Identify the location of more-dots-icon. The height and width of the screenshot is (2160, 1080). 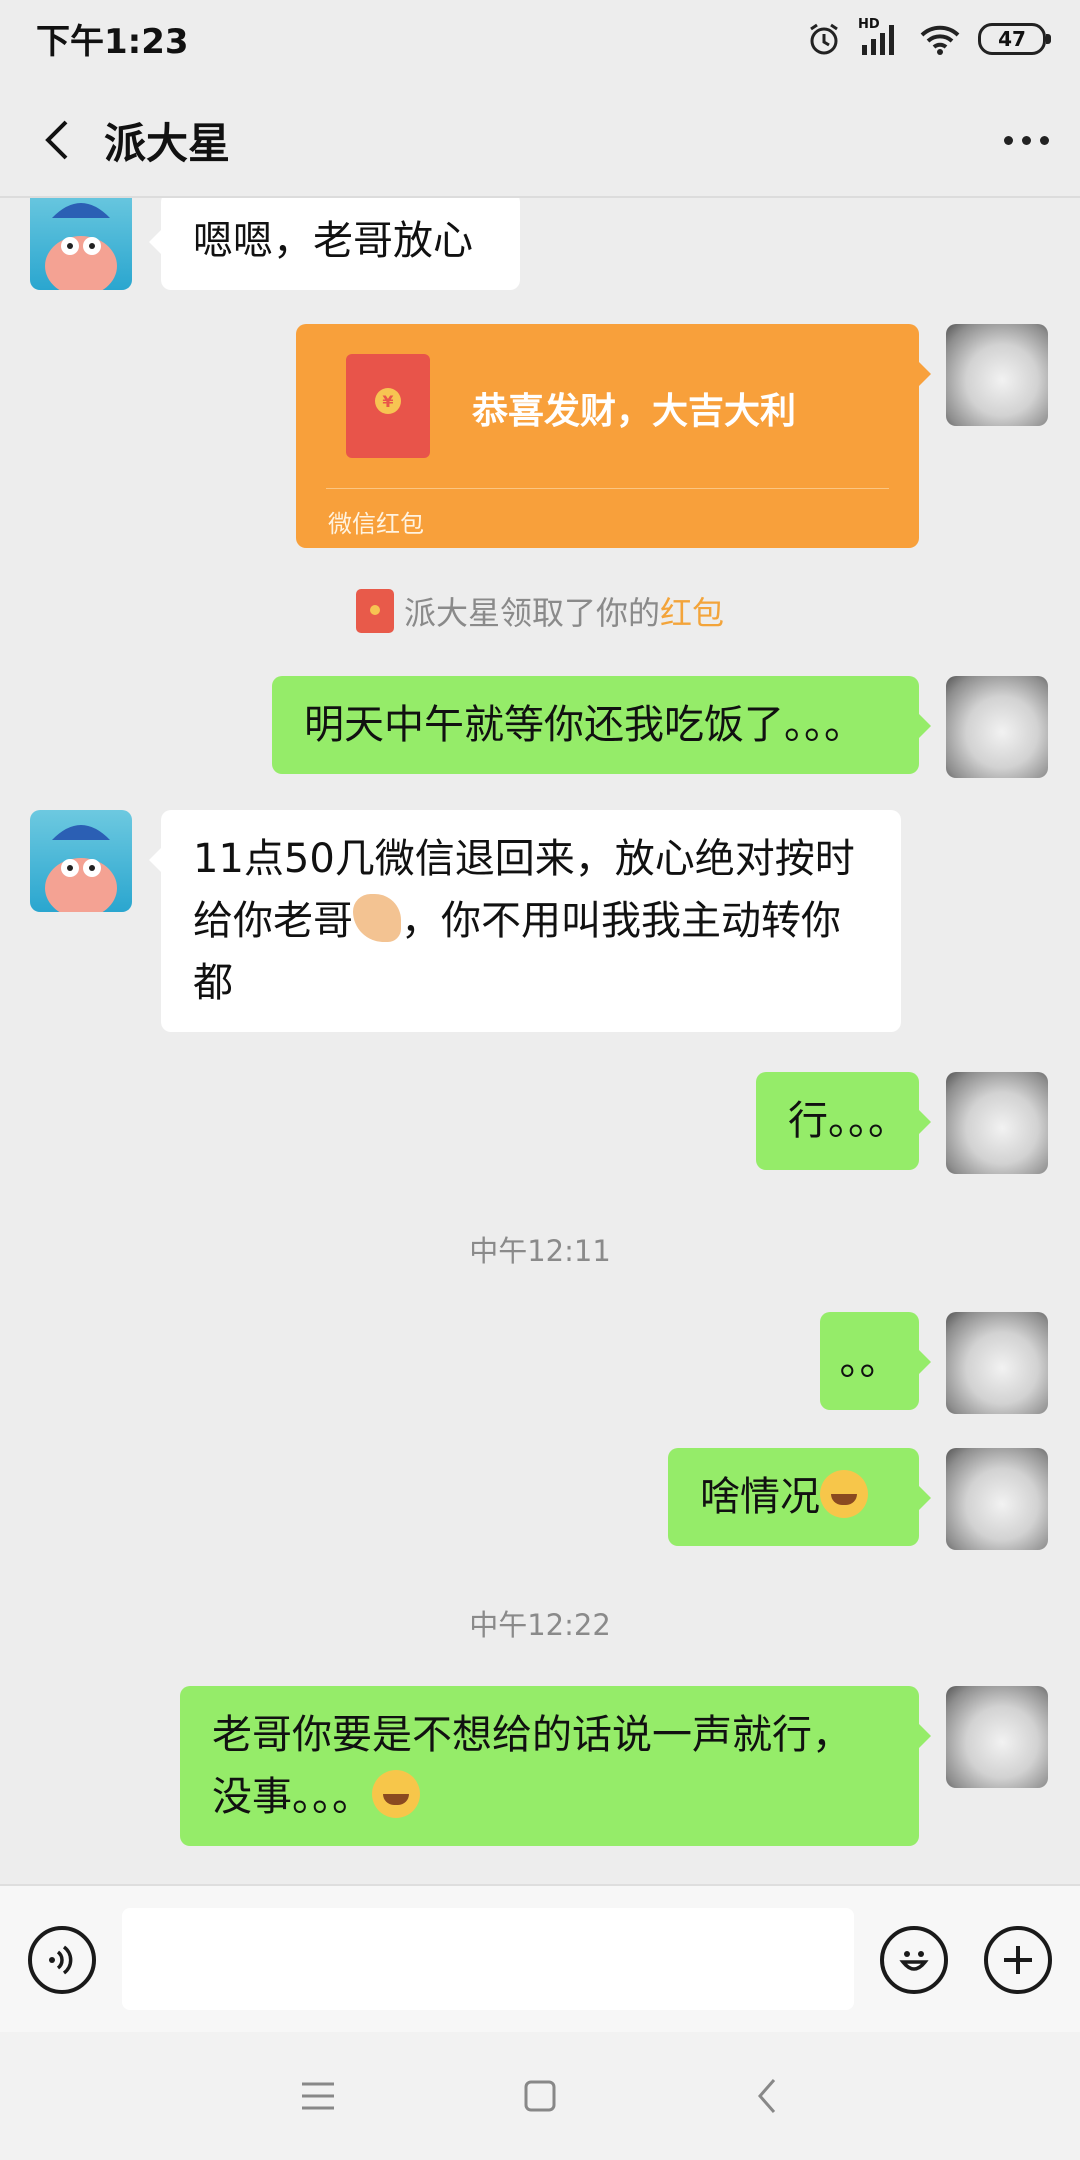
(1026, 140).